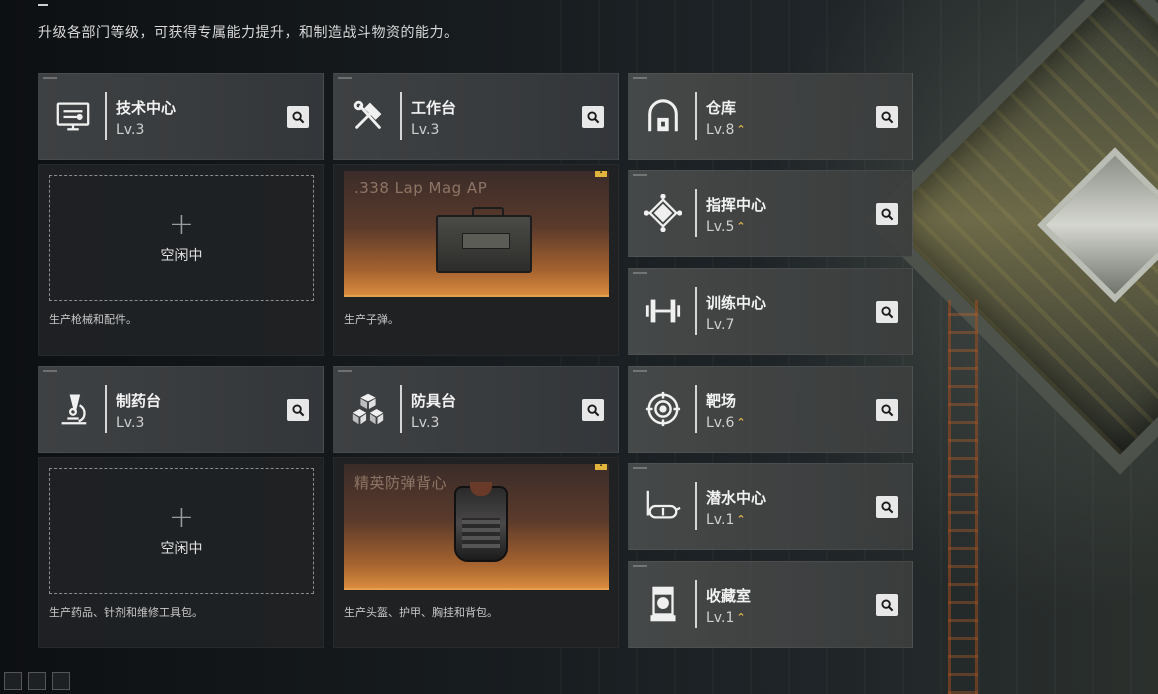  What do you see at coordinates (368, 409) in the screenshot?
I see `blocks-icon` at bounding box center [368, 409].